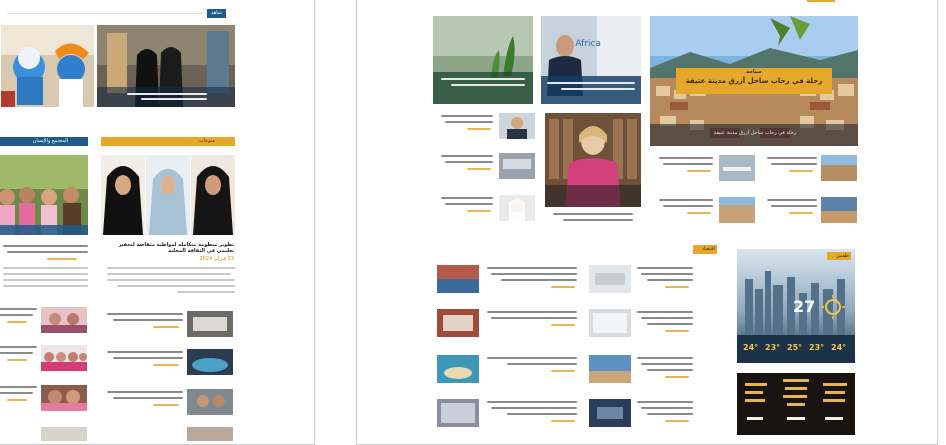 The height and width of the screenshot is (445, 946). I want to click on image-man-podium: Africa, so click(591, 60).